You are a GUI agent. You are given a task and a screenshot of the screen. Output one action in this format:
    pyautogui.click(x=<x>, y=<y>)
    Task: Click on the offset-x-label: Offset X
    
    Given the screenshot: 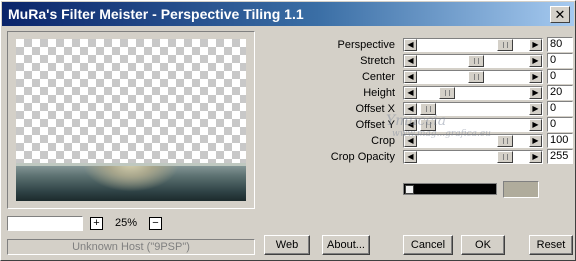 What is the action you would take?
    pyautogui.click(x=375, y=109)
    